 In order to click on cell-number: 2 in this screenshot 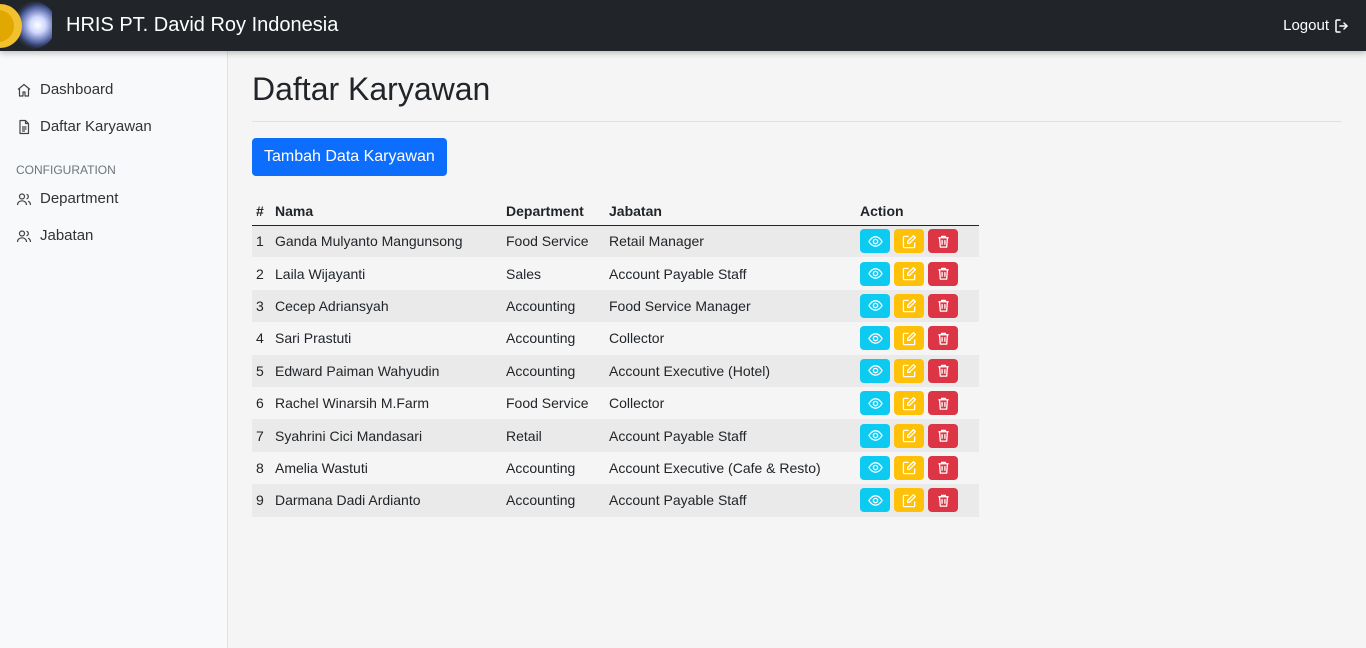, I will do `click(261, 273)`.